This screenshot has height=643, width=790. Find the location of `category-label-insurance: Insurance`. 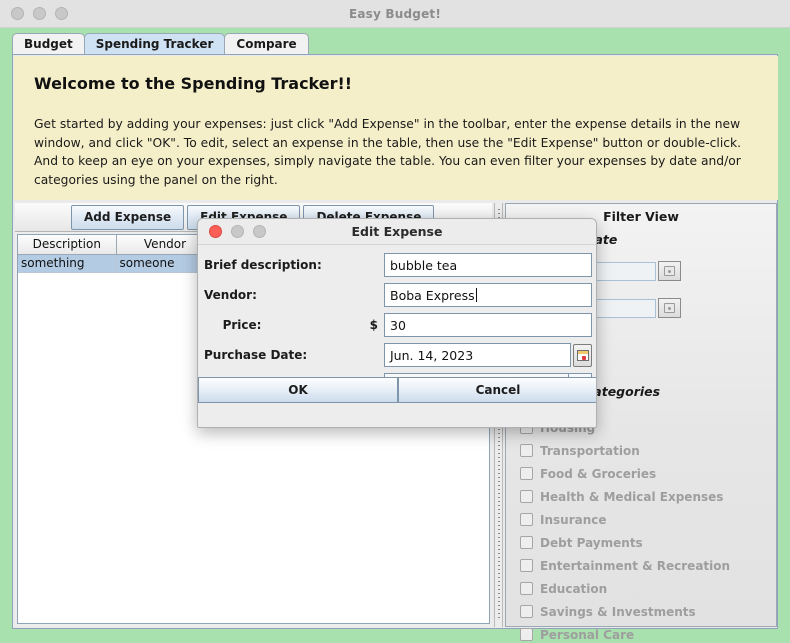

category-label-insurance: Insurance is located at coordinates (573, 519).